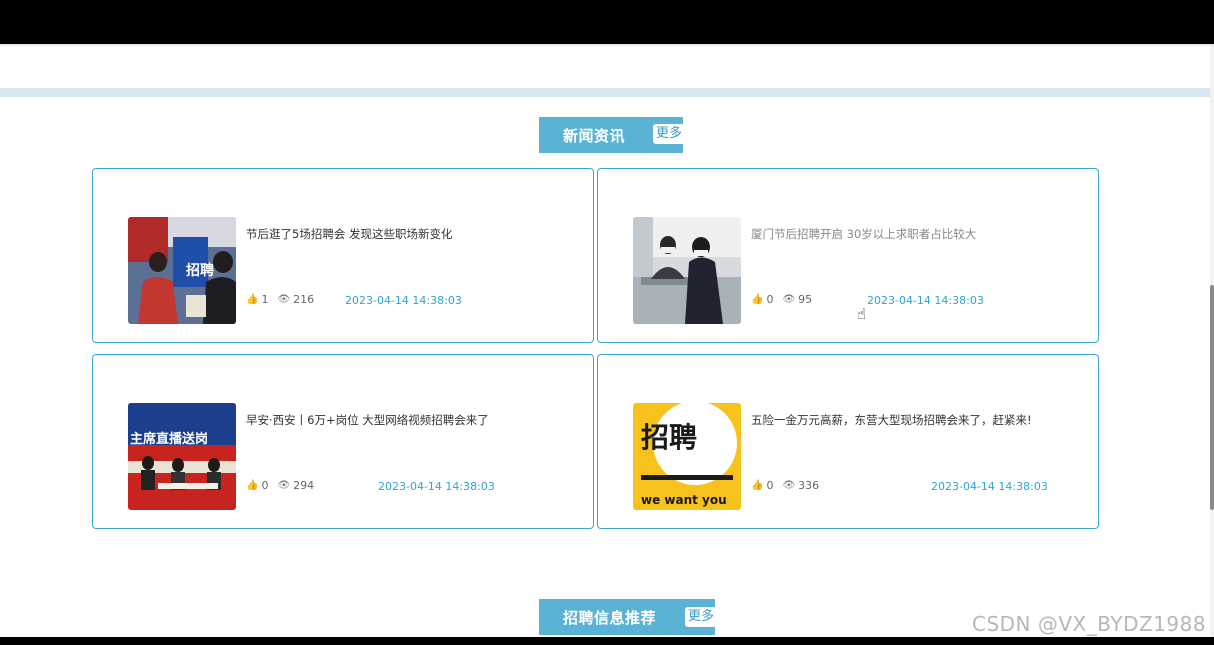 The image size is (1214, 645). I want to click on thumbnail-slogan: we want you, so click(684, 500).